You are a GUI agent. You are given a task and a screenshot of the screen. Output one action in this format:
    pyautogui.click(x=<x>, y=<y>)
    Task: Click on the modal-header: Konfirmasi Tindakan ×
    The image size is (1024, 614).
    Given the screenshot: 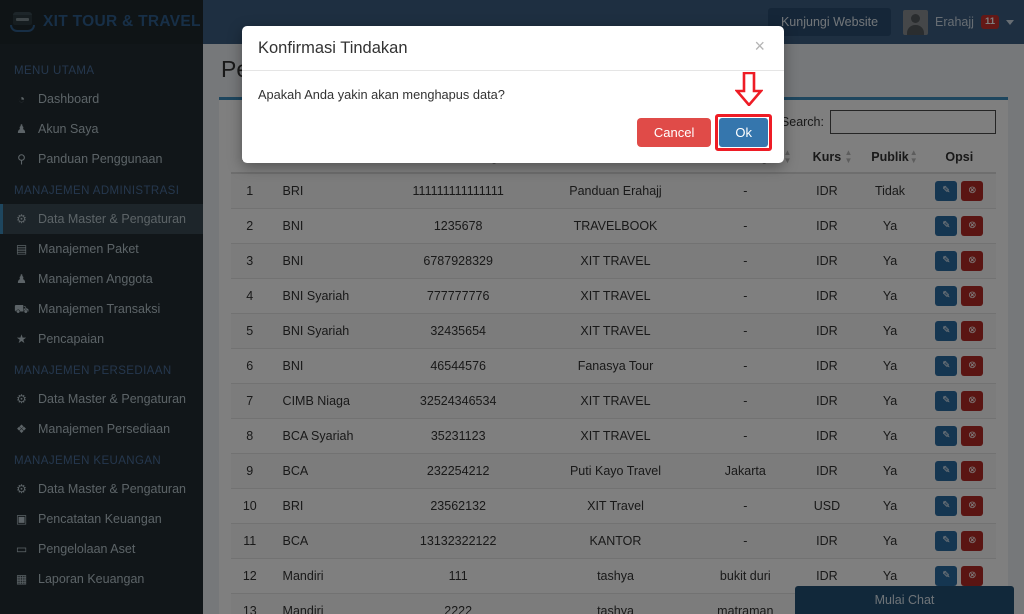 What is the action you would take?
    pyautogui.click(x=513, y=48)
    